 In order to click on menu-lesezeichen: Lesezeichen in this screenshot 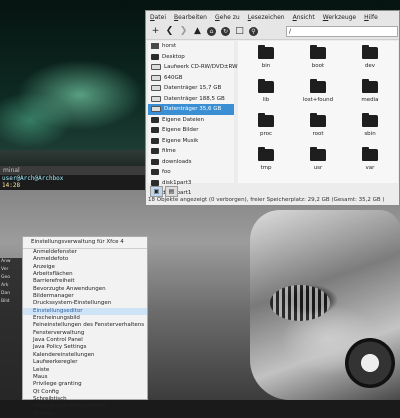, I will do `click(266, 17)`.